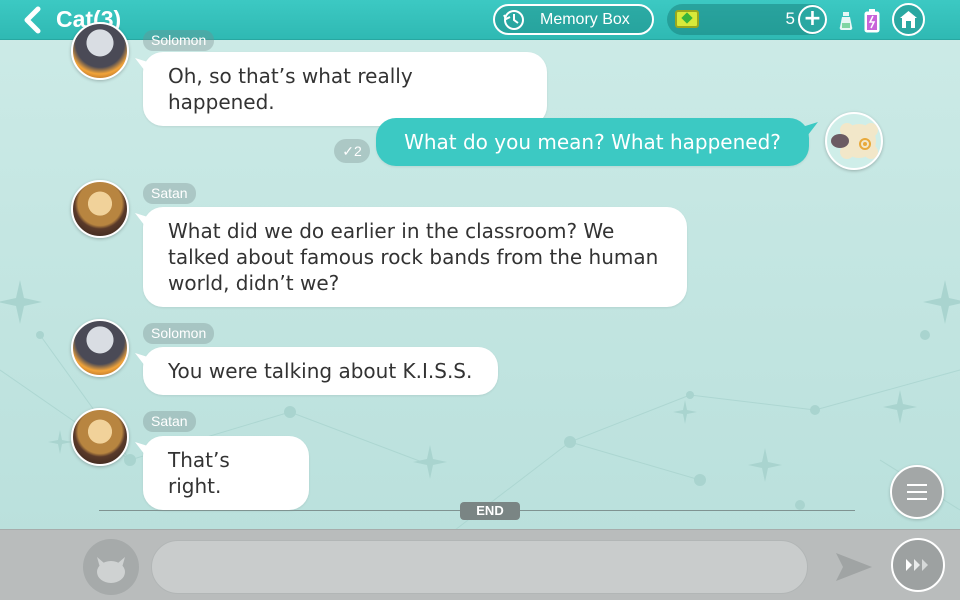  I want to click on auto-play-icon, so click(917, 565).